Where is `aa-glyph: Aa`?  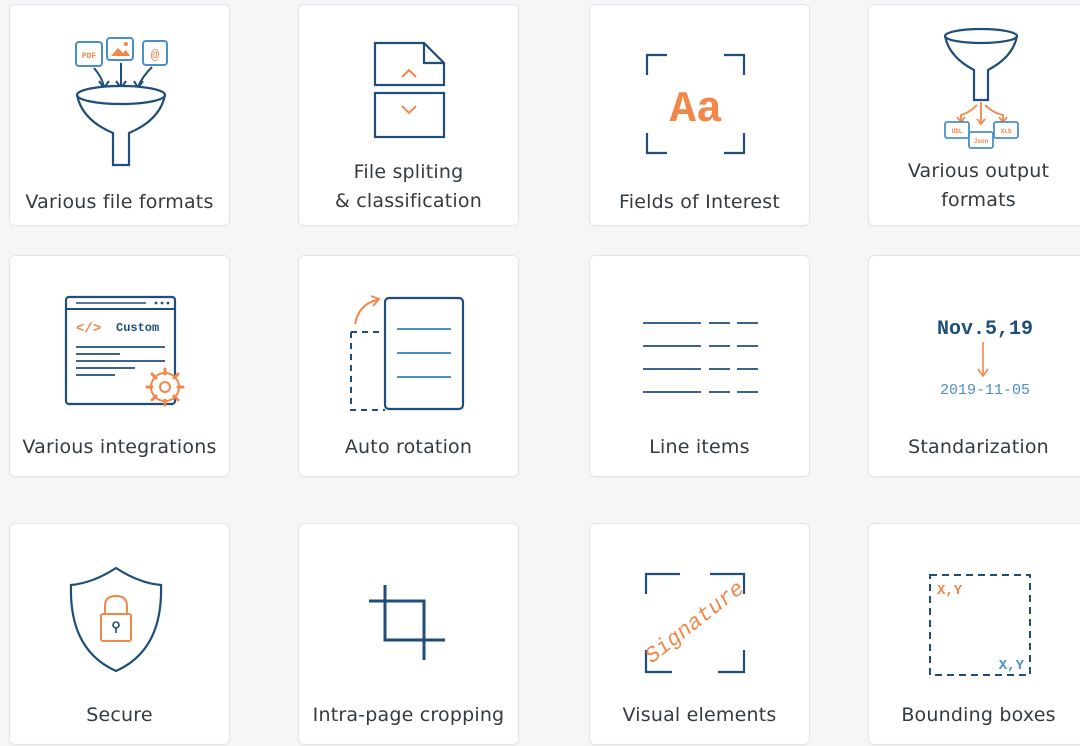
aa-glyph: Aa is located at coordinates (696, 110).